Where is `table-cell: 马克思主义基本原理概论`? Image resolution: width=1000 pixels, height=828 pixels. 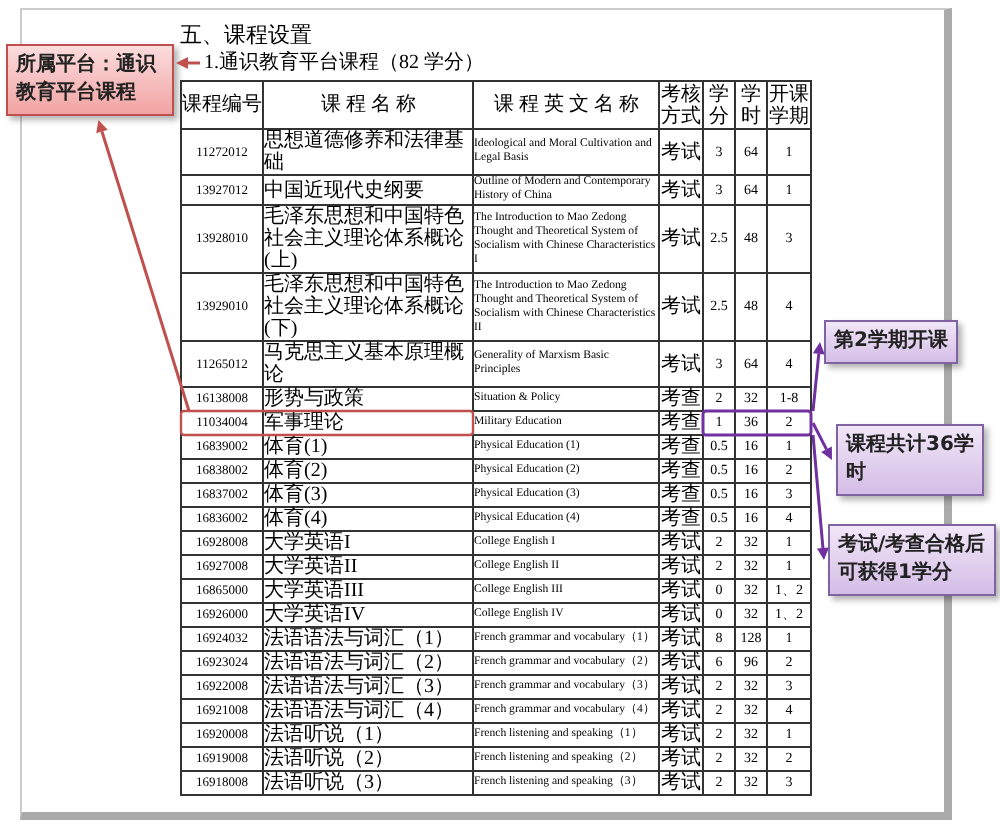
table-cell: 马克思主义基本原理概论 is located at coordinates (368, 364).